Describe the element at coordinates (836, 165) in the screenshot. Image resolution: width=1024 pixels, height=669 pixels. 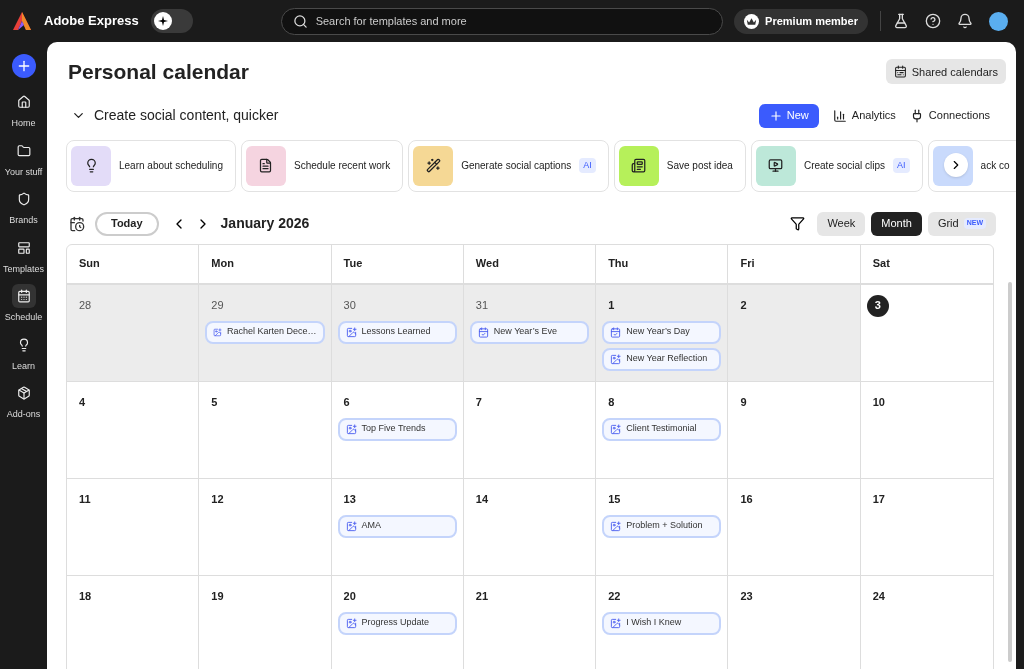
I see `quick-action-card: Create social clips AI` at that location.